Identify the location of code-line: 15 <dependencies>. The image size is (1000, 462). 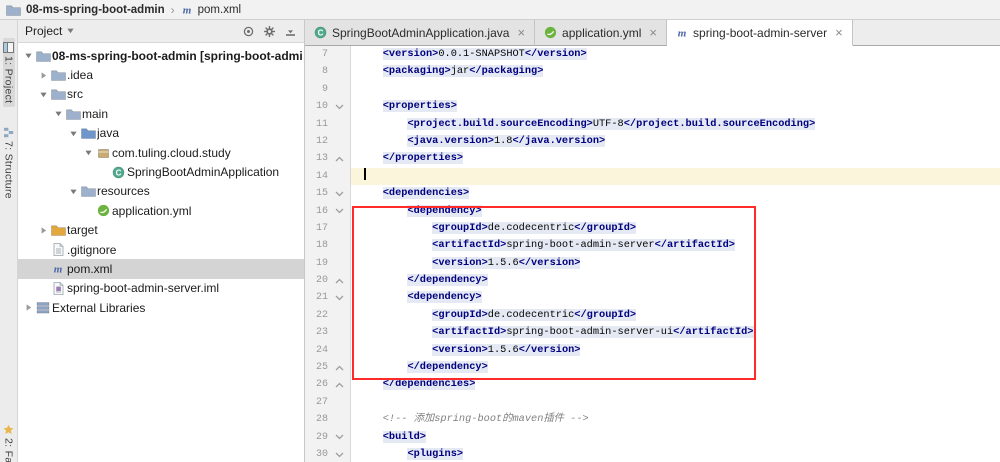
(652, 194).